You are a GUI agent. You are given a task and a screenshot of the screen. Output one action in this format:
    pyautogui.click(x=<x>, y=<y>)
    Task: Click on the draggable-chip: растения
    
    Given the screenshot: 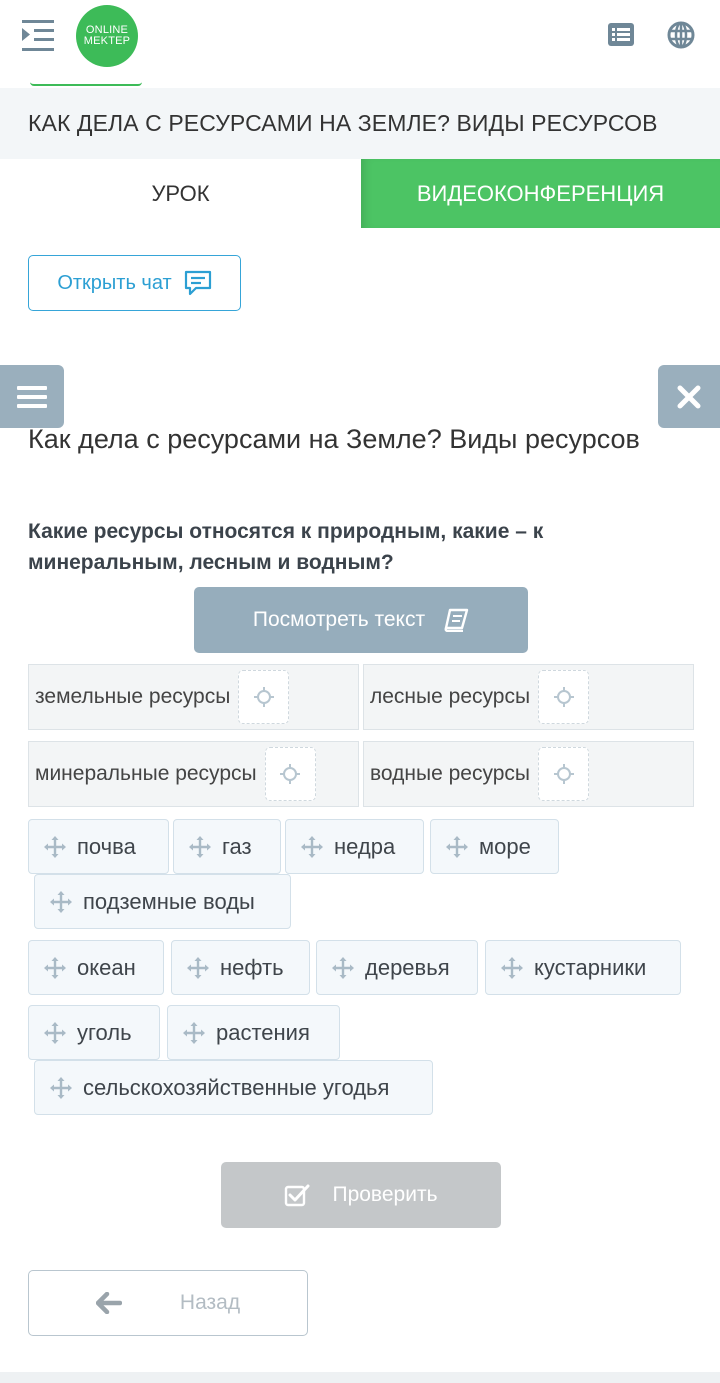 What is the action you would take?
    pyautogui.click(x=253, y=1032)
    